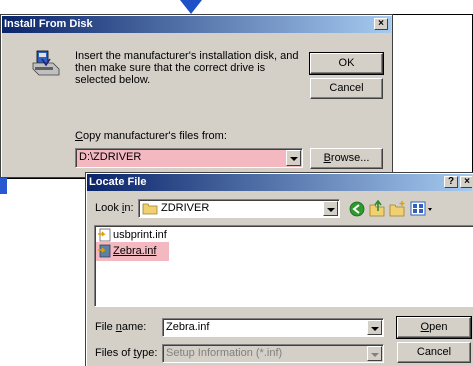  What do you see at coordinates (357, 209) in the screenshot?
I see `back-icon` at bounding box center [357, 209].